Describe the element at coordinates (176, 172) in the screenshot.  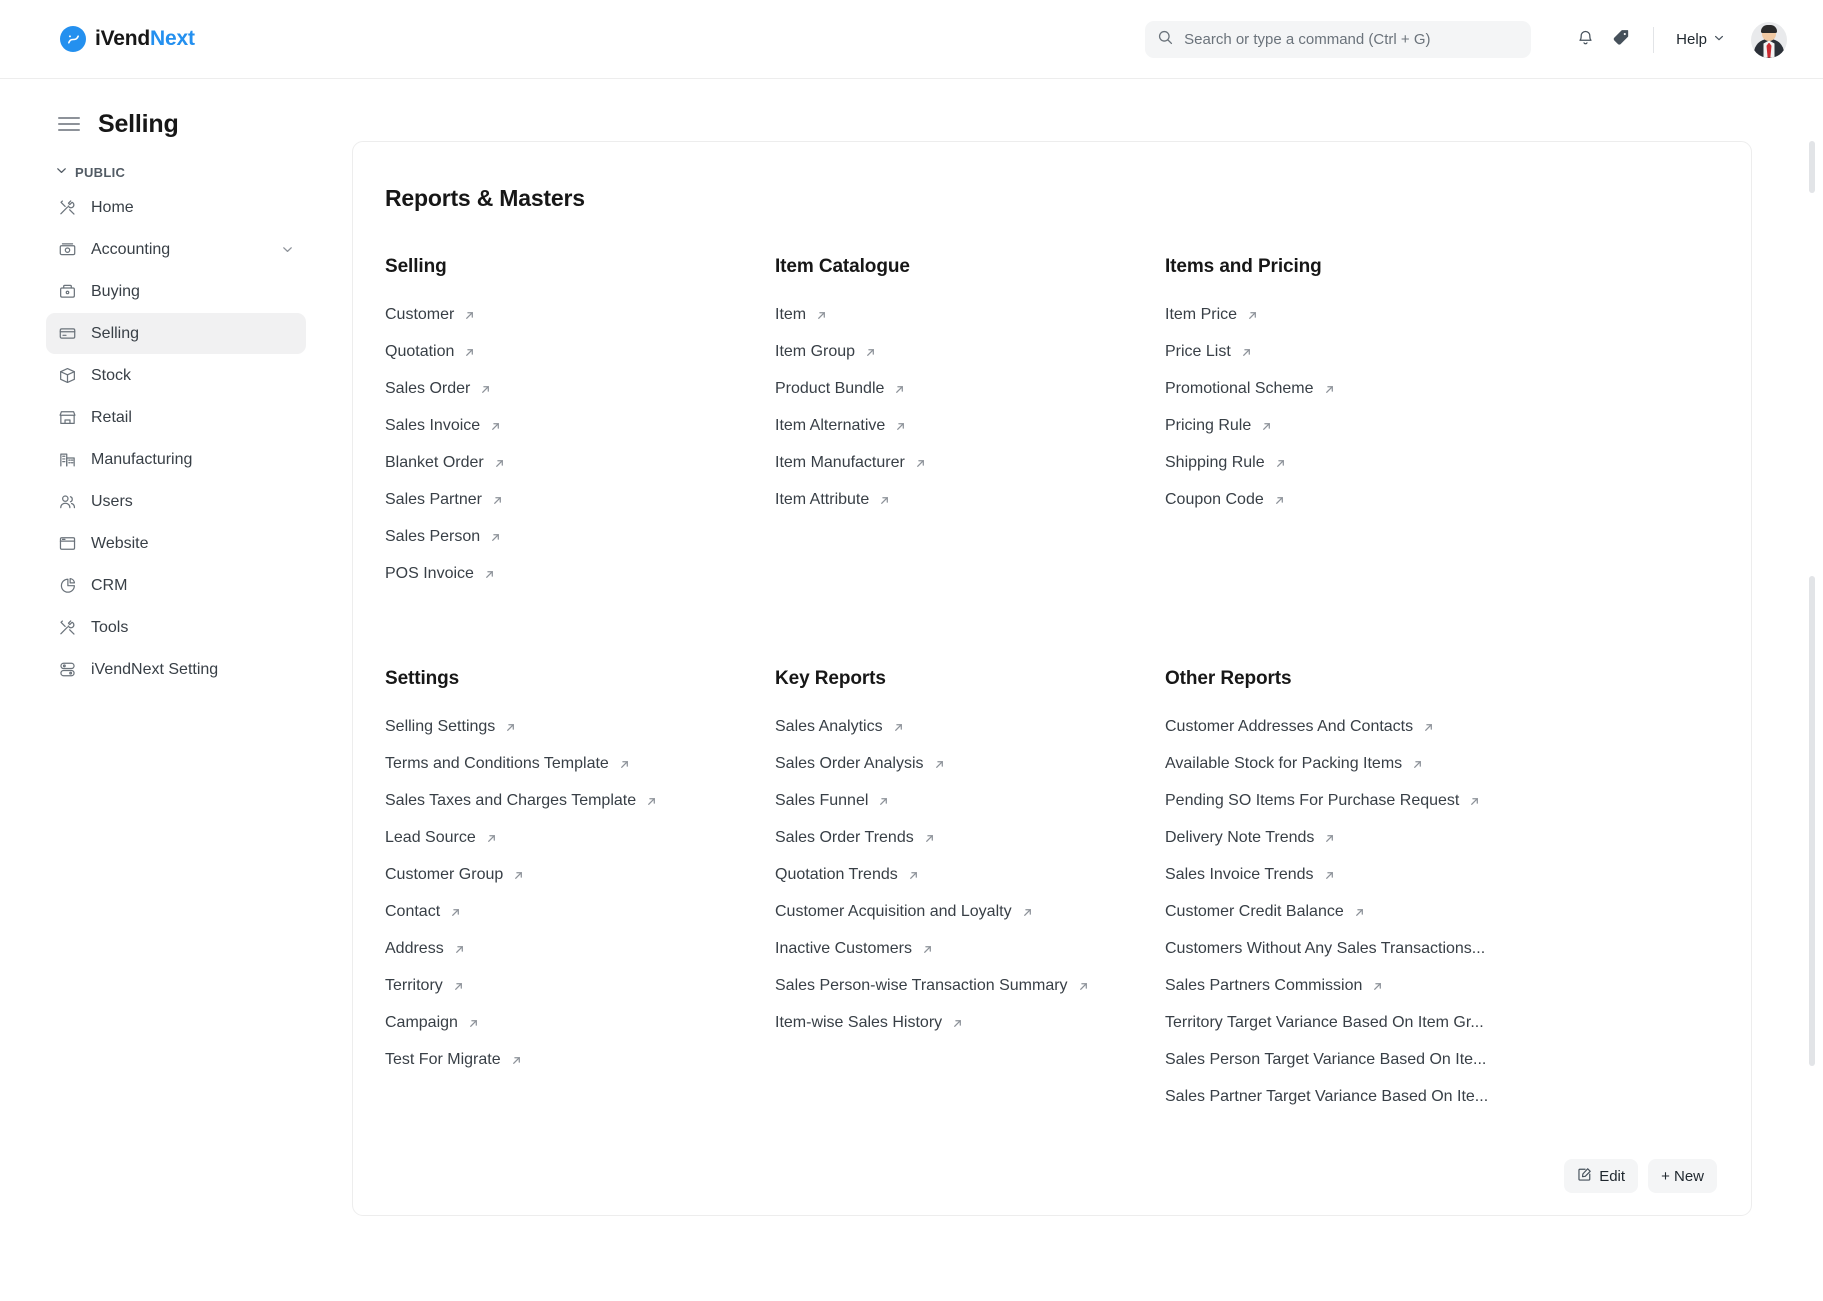
I see `sidebar-section-public: PUBLIC` at that location.